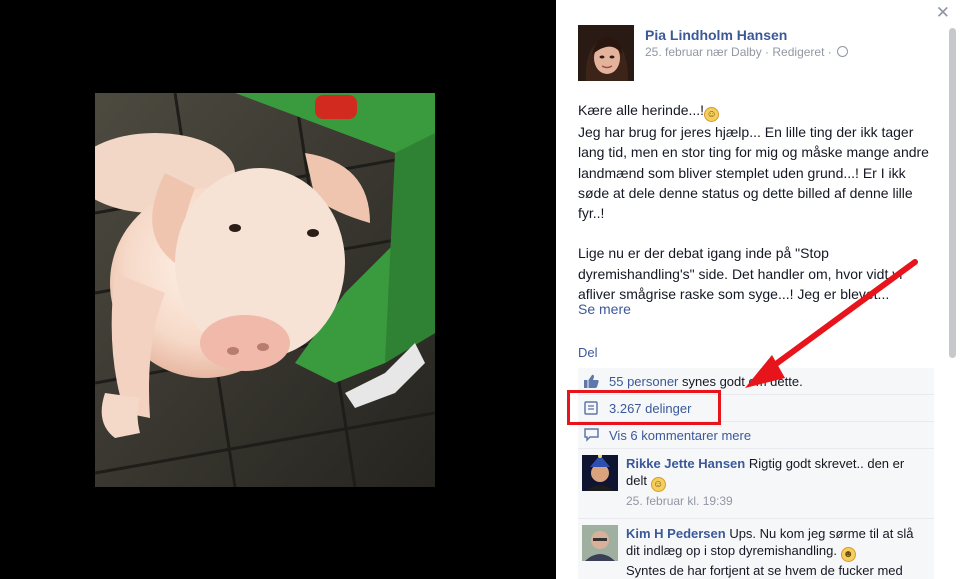 Image resolution: width=960 pixels, height=579 pixels. Describe the element at coordinates (776, 501) in the screenshot. I see `comment-timestamp: 25. februar kl. 19:39` at that location.